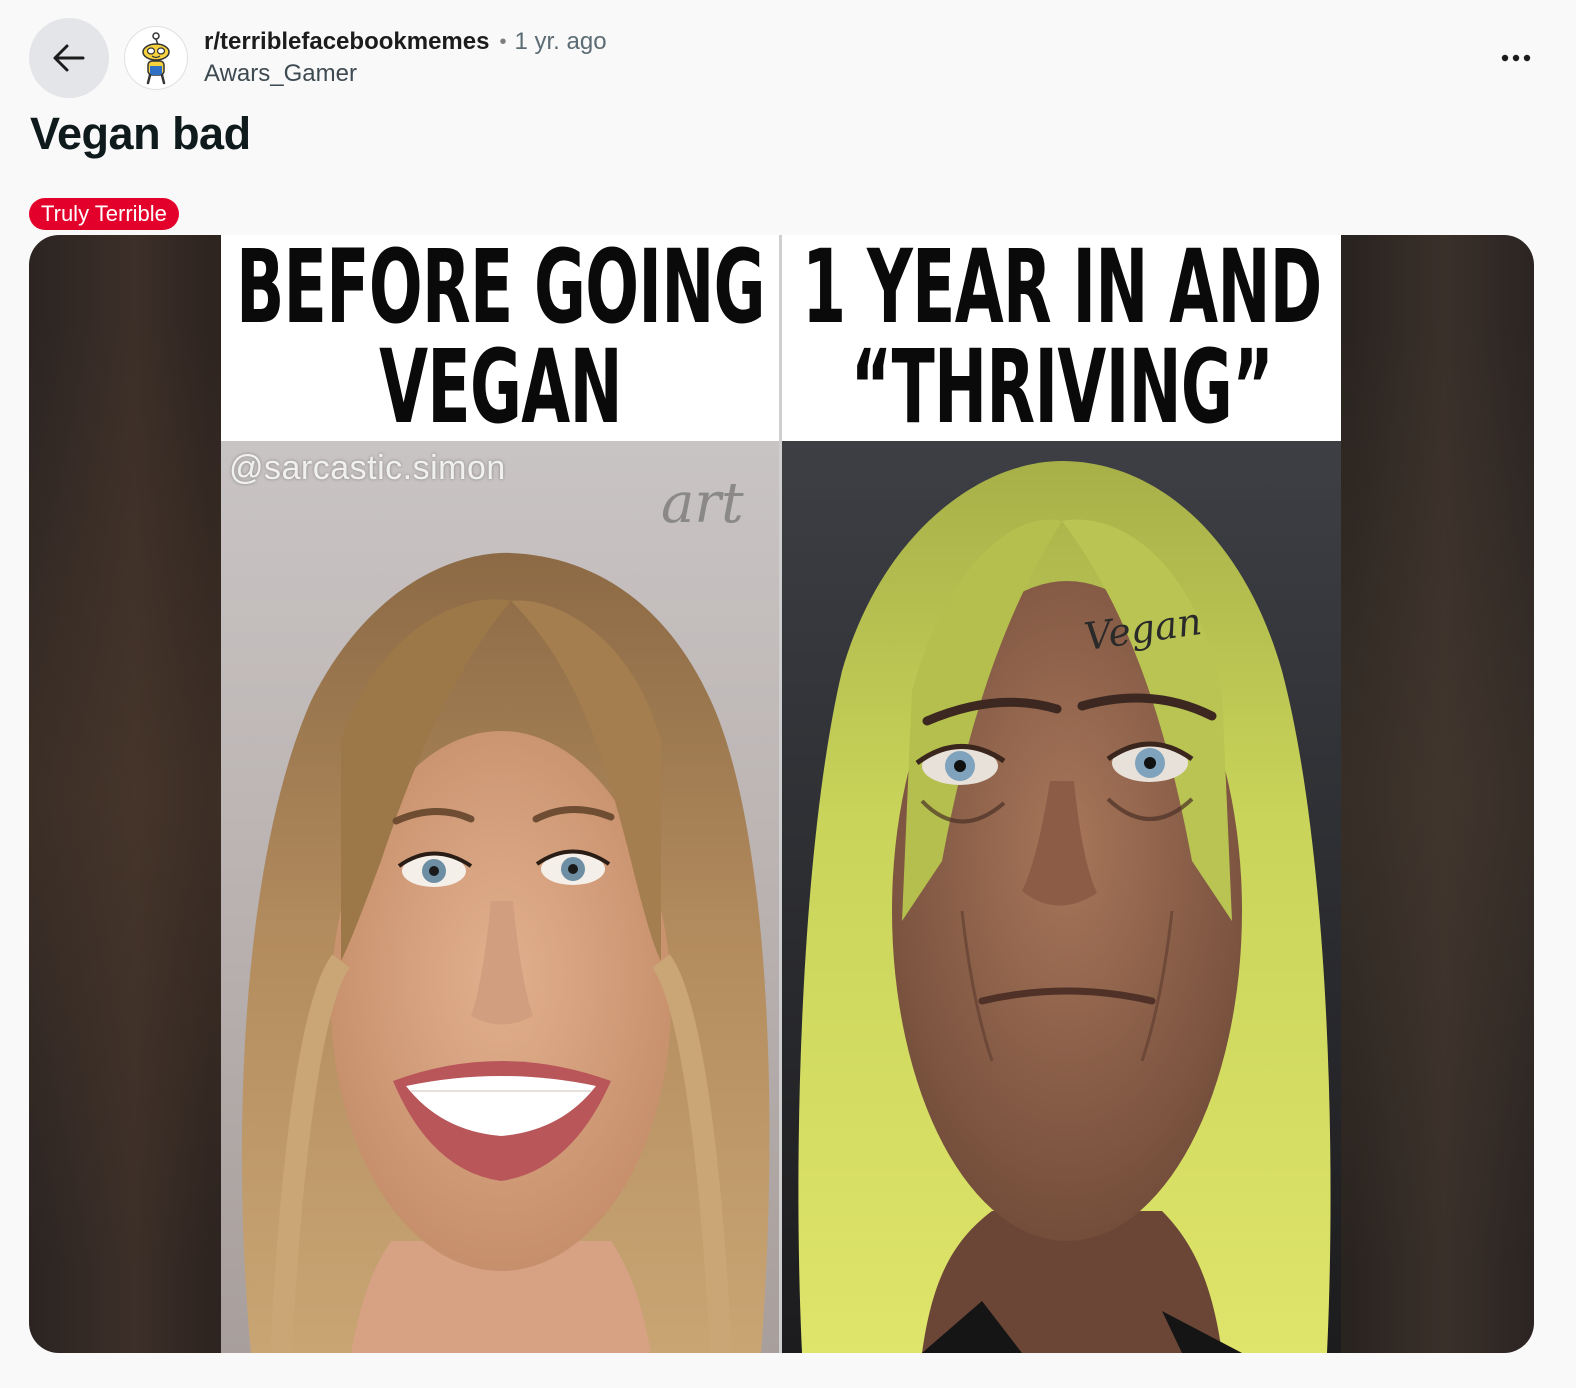  Describe the element at coordinates (140, 133) in the screenshot. I see `post-title: Vegan bad` at that location.